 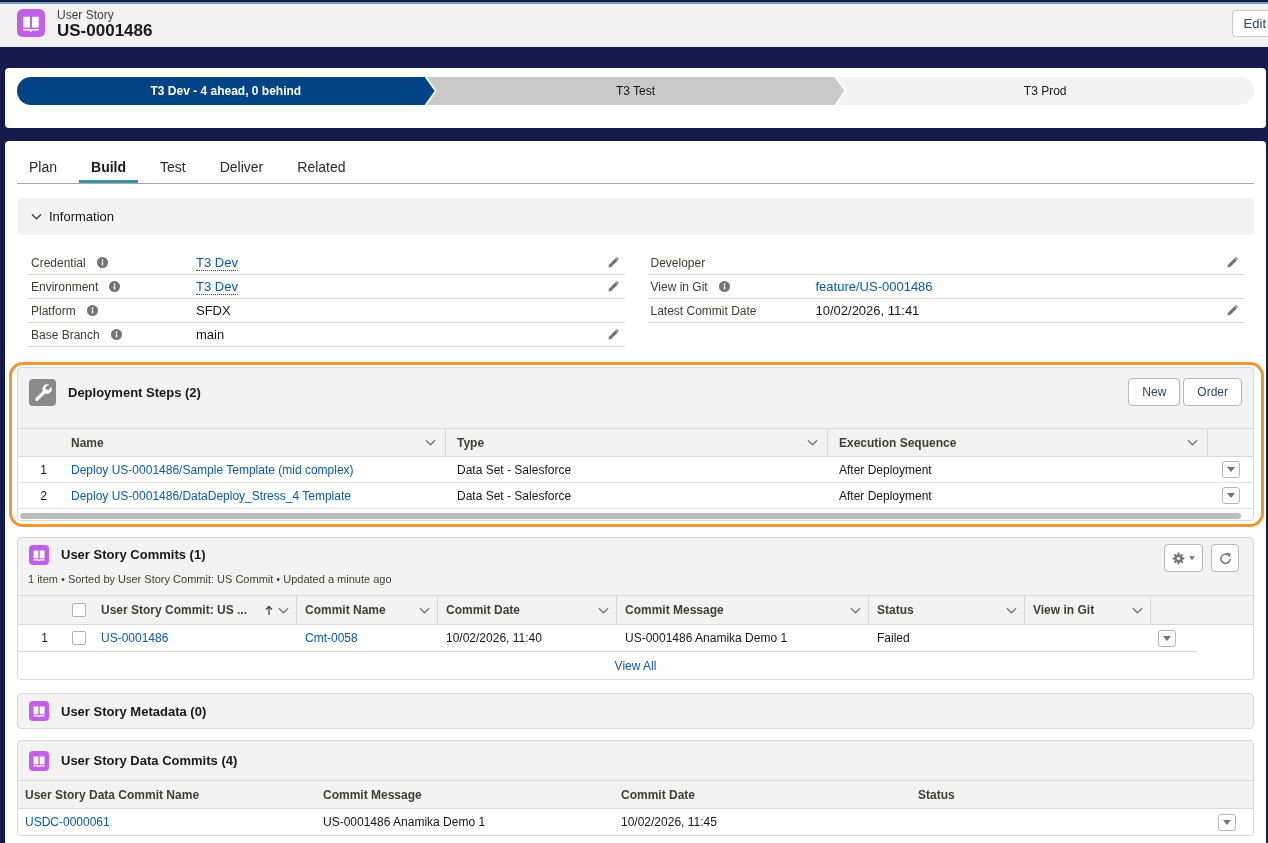 I want to click on column-header: Name, so click(x=87, y=442).